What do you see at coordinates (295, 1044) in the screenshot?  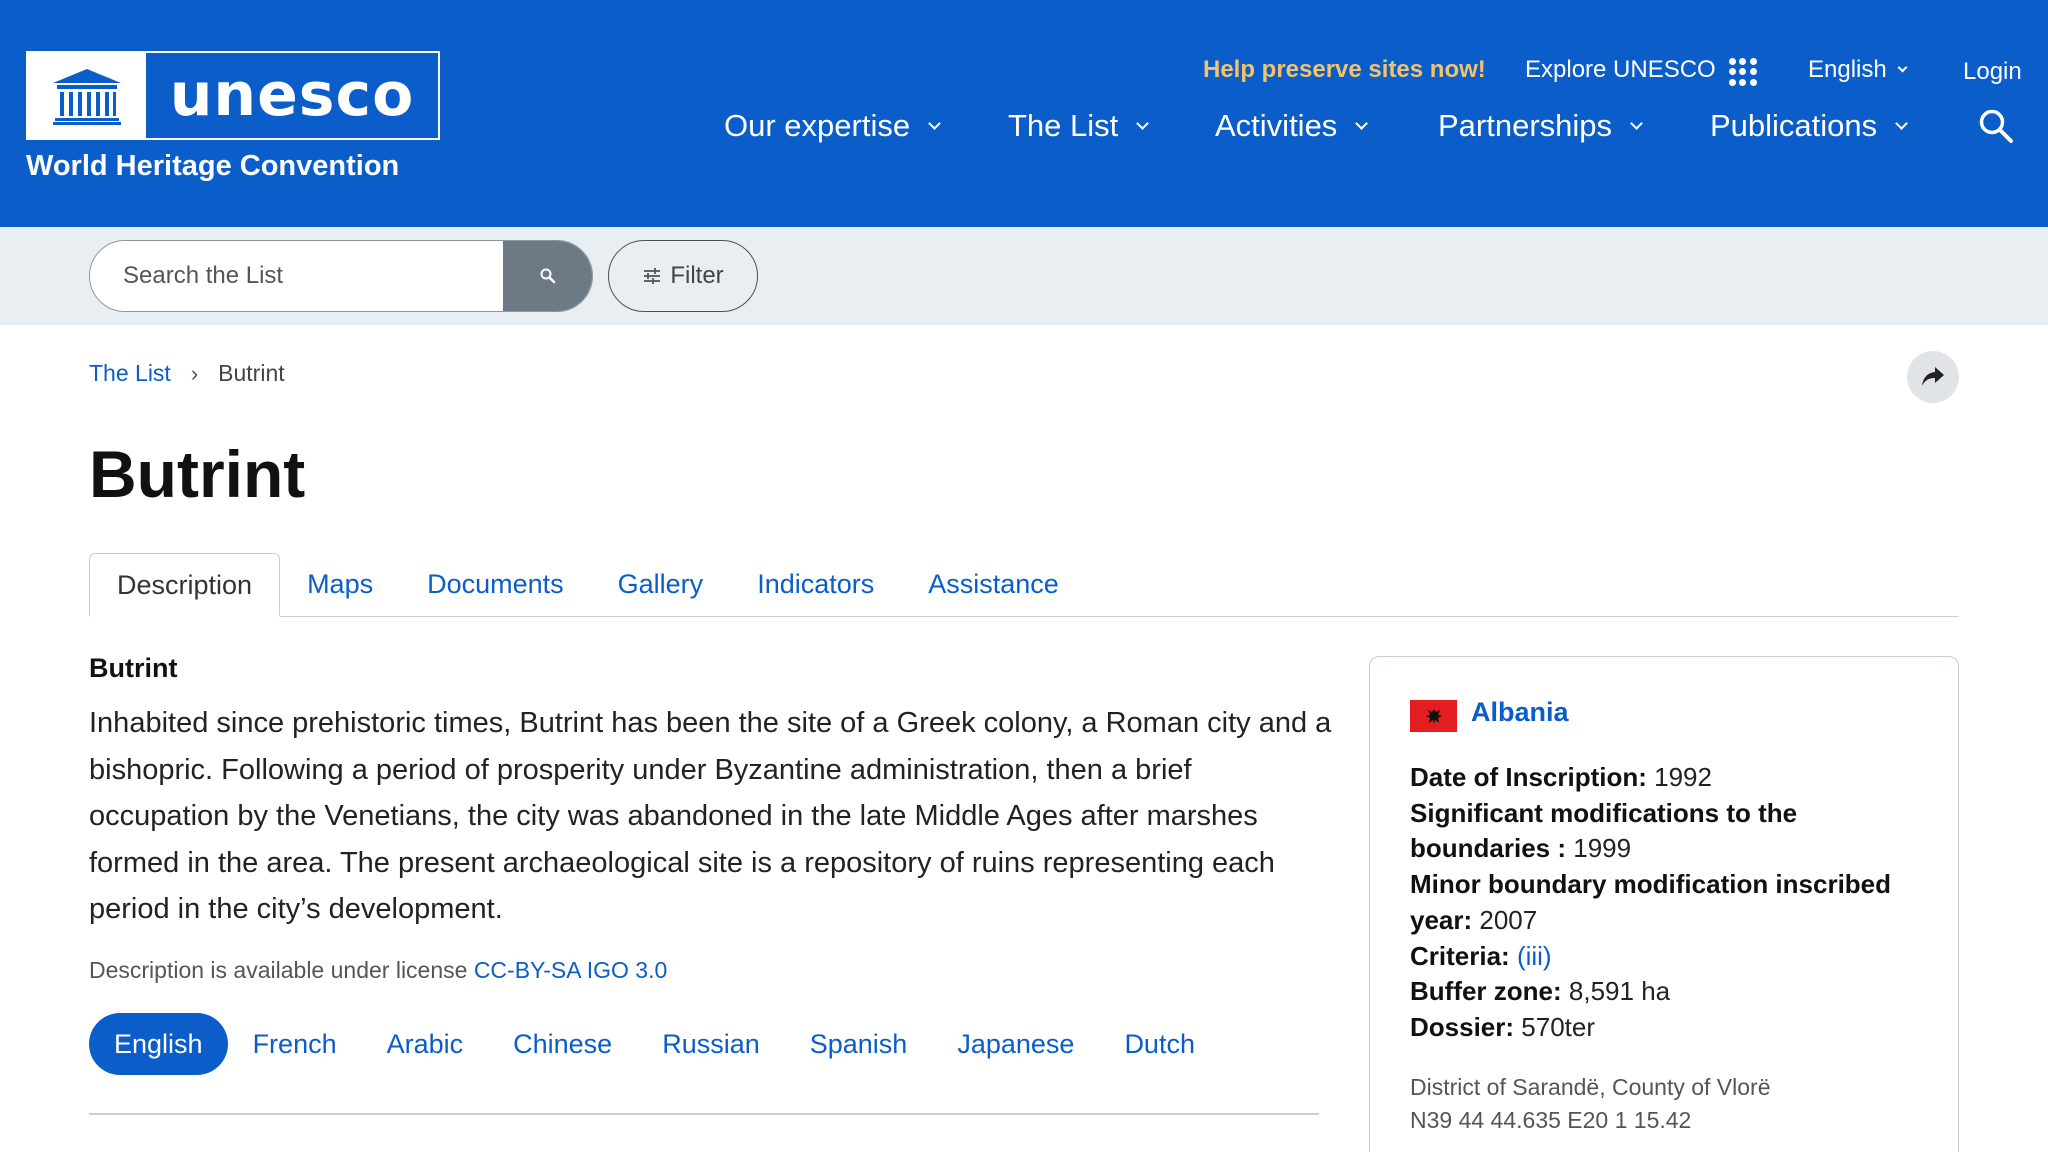 I see `lang-french: French` at bounding box center [295, 1044].